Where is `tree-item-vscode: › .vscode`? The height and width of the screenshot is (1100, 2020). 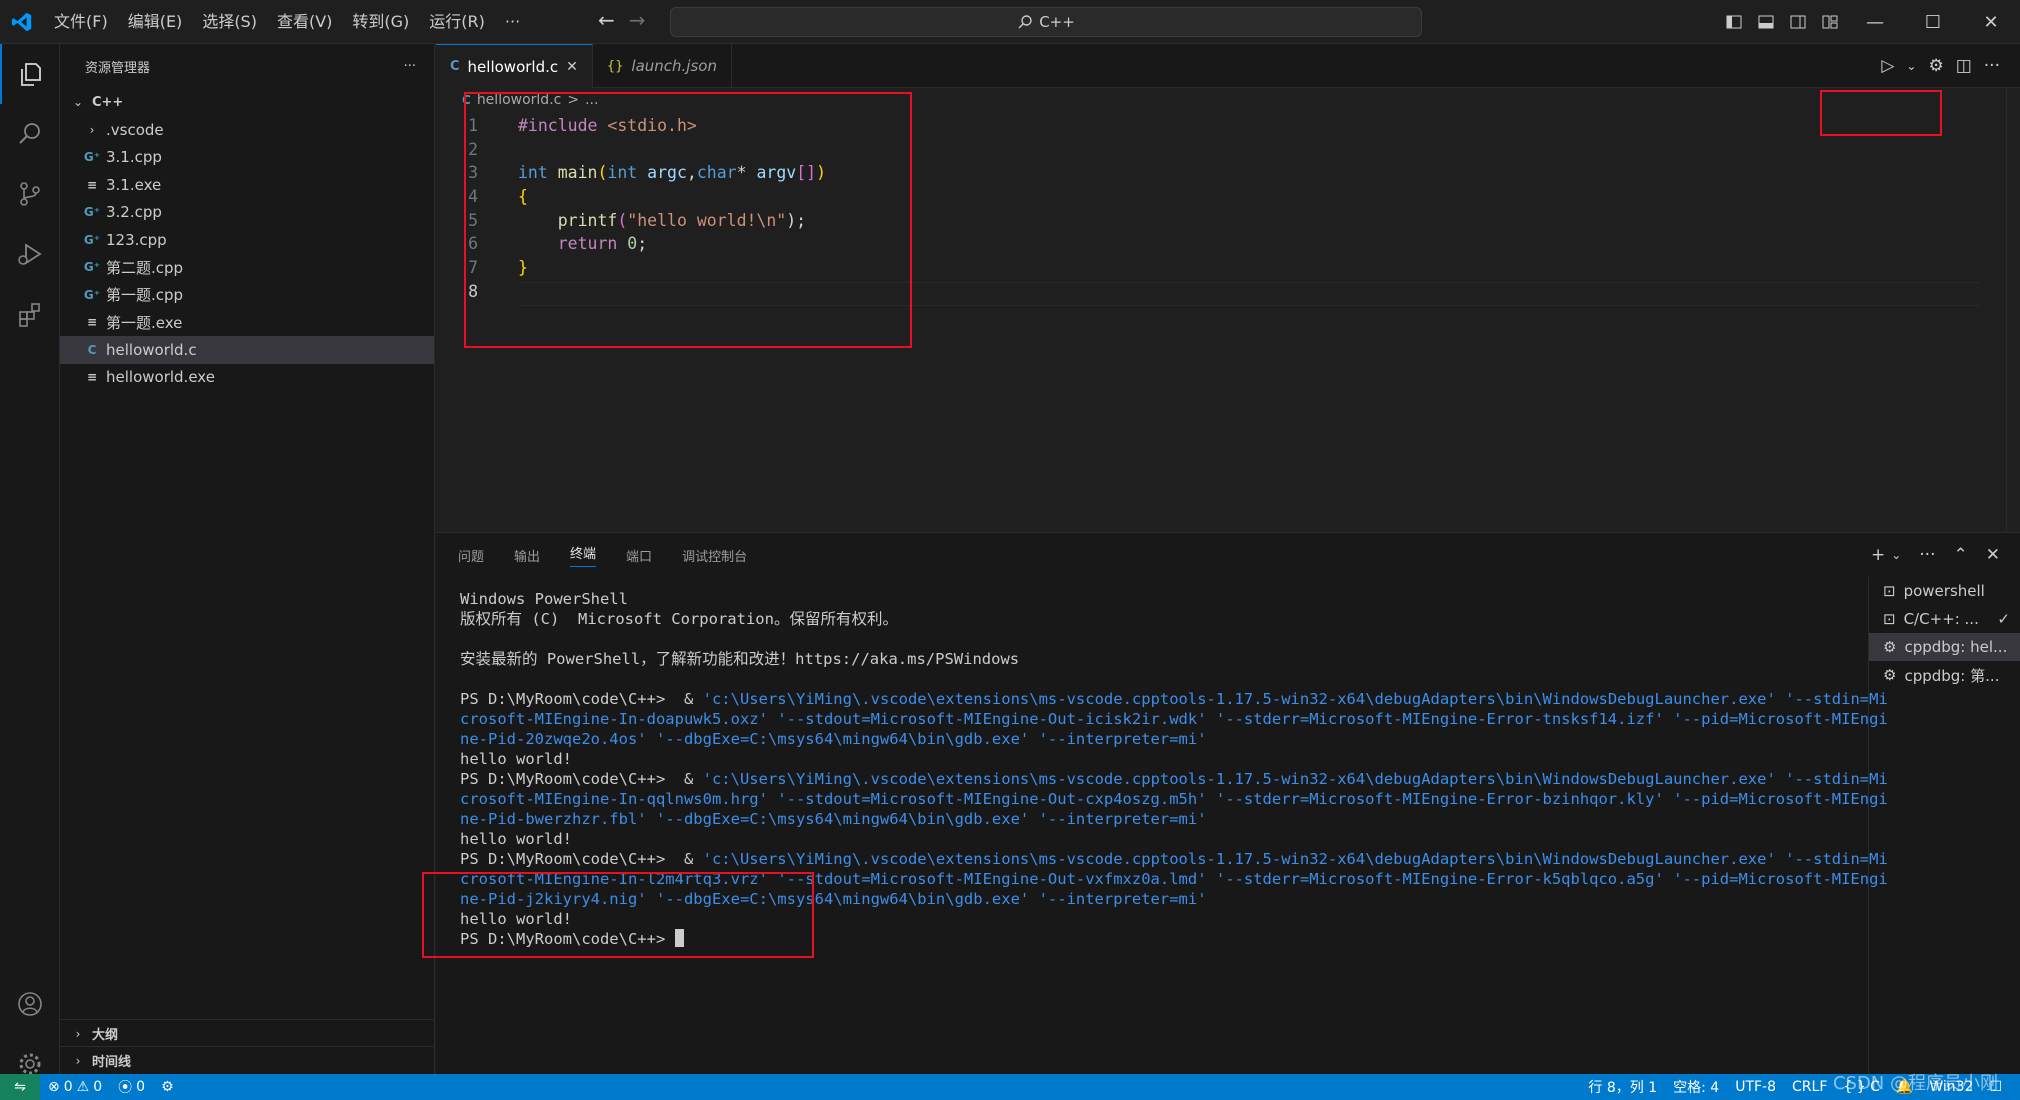 tree-item-vscode: › .vscode is located at coordinates (247, 130).